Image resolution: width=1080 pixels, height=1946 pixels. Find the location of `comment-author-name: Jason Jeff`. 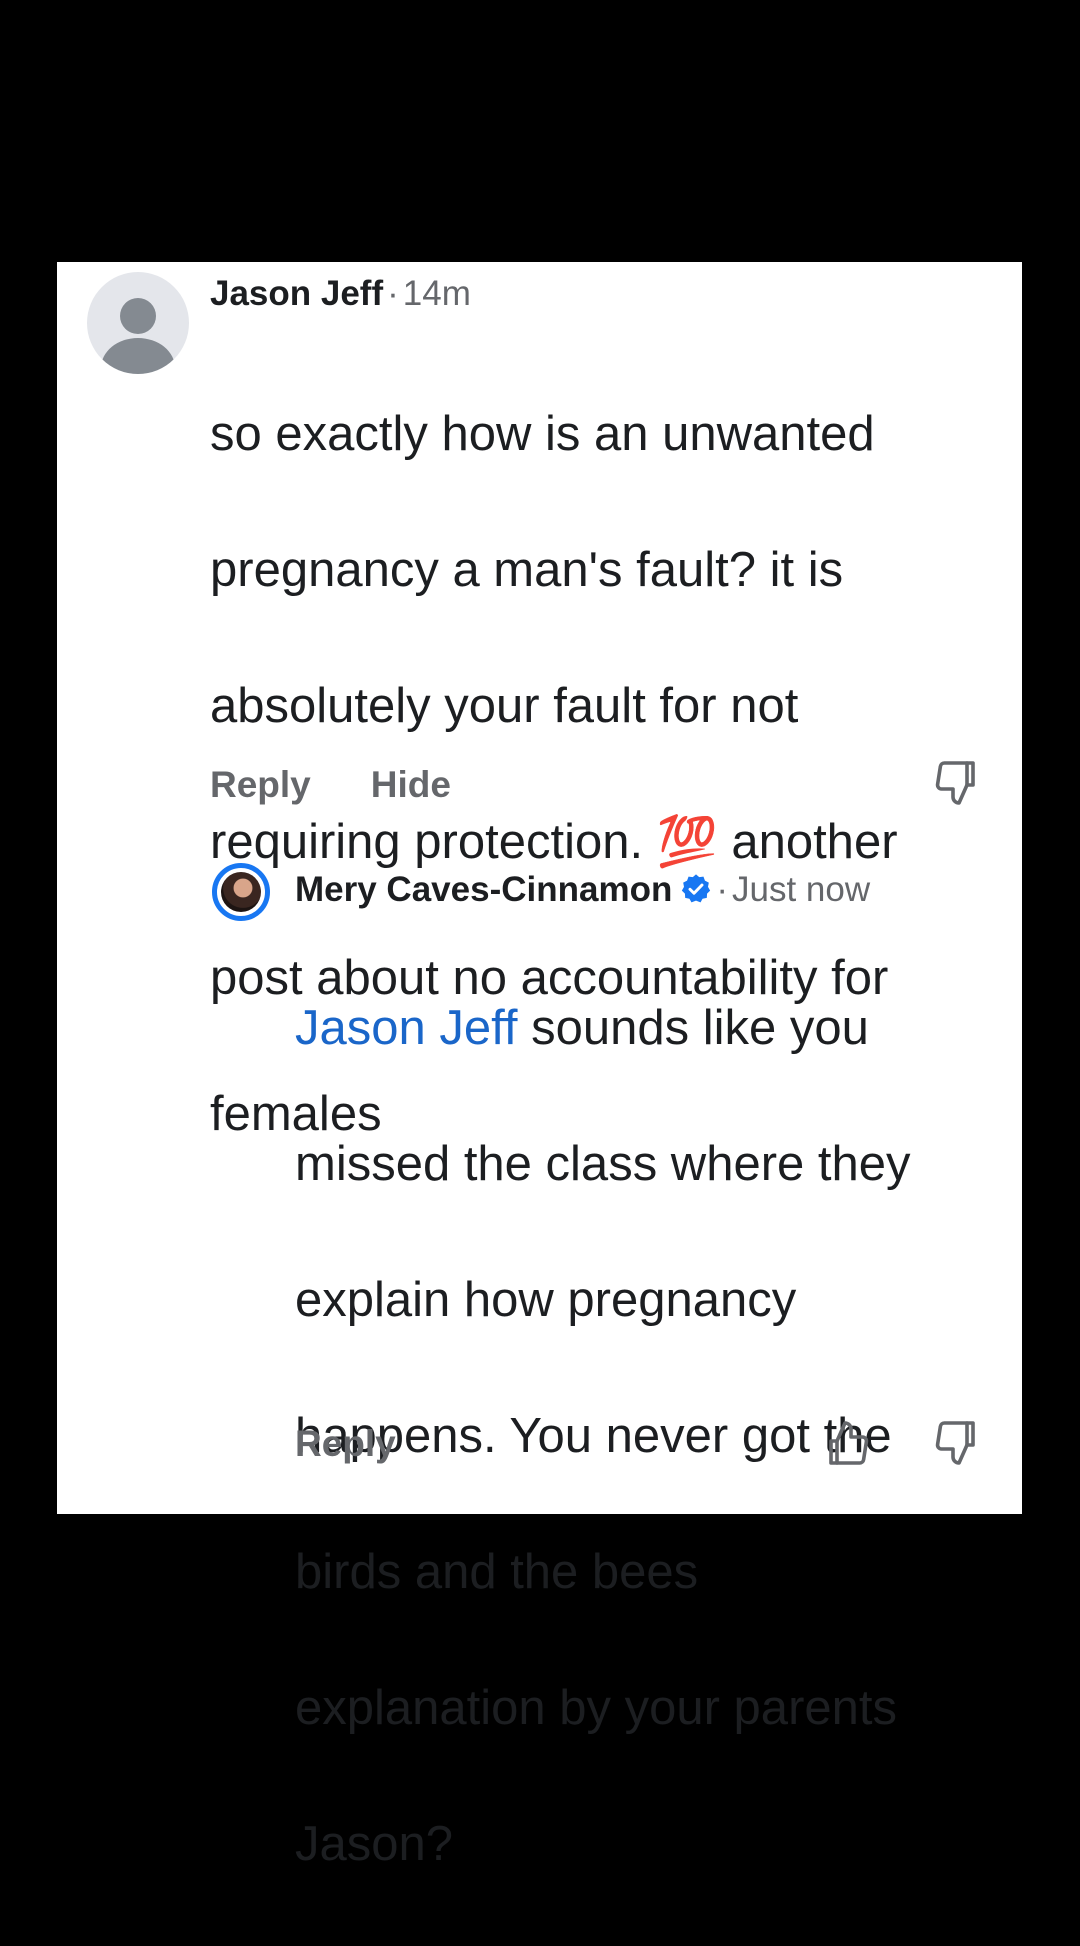

comment-author-name: Jason Jeff is located at coordinates (296, 293).